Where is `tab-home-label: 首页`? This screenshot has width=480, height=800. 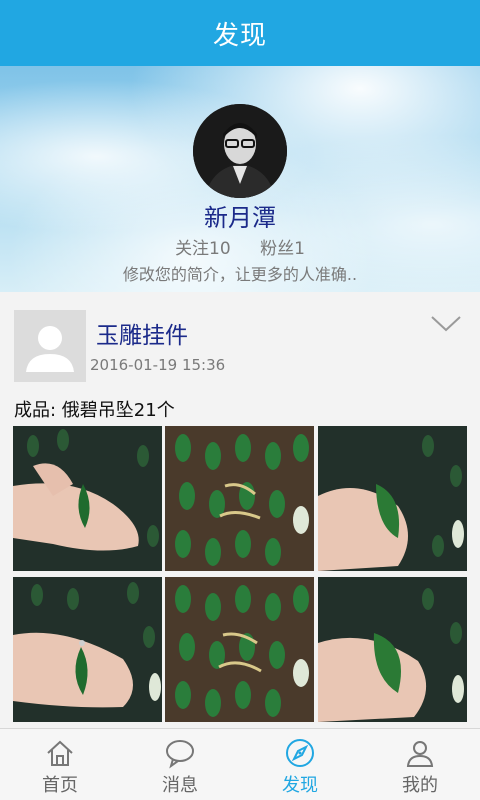
tab-home-label: 首页 is located at coordinates (60, 785).